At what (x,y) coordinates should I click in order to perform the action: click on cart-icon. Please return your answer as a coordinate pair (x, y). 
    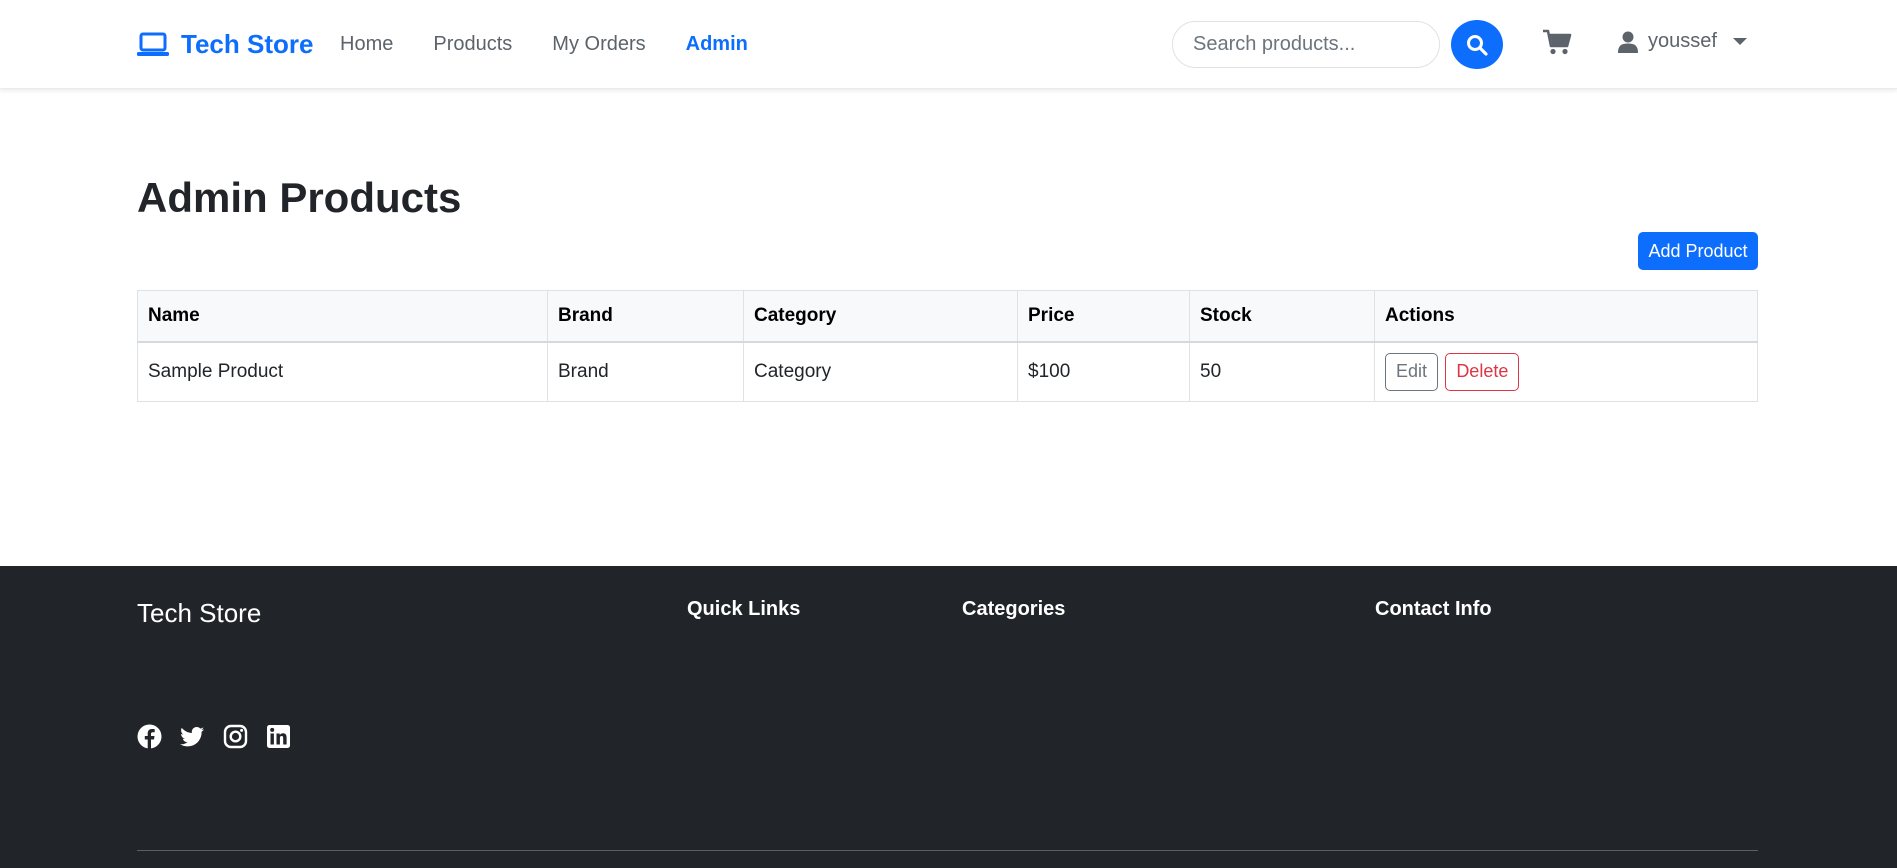
    Looking at the image, I should click on (1557, 42).